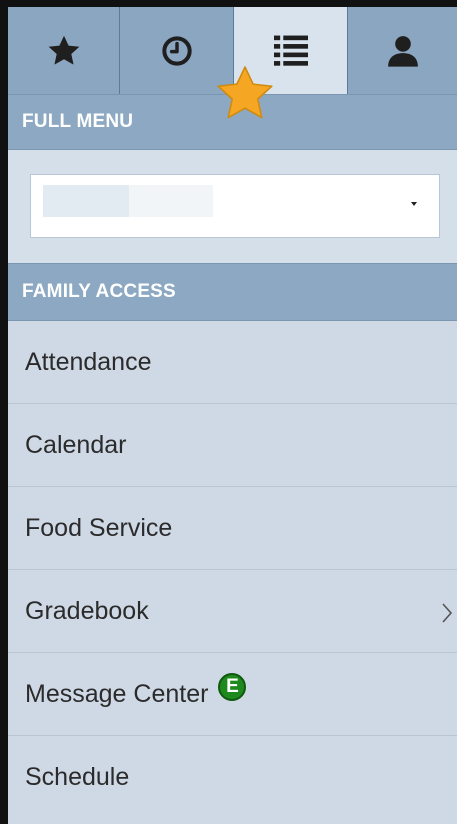 The image size is (457, 824). Describe the element at coordinates (87, 610) in the screenshot. I see `menu-item-label: Gradebook` at that location.